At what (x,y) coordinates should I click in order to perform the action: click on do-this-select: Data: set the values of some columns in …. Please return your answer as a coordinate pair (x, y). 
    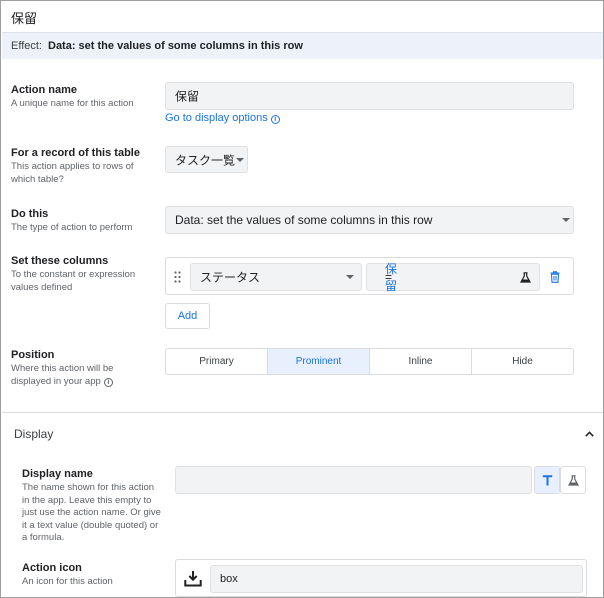
    Looking at the image, I should click on (369, 220).